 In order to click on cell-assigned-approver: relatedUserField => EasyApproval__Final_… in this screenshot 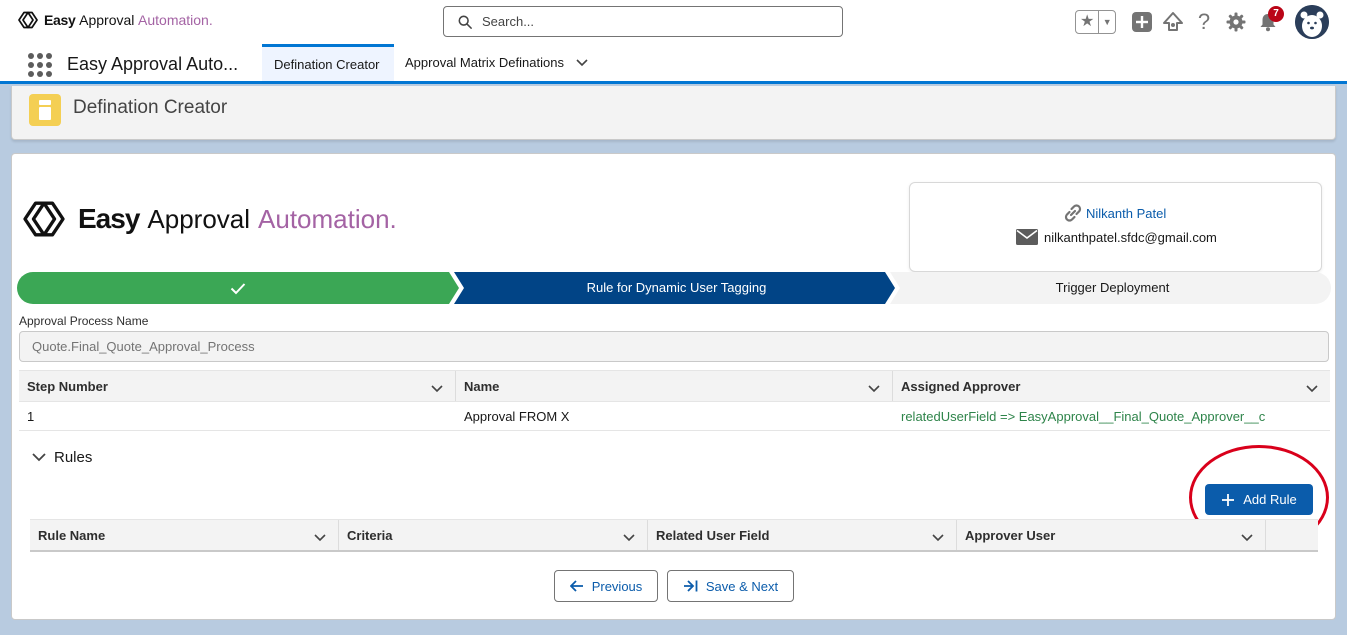, I will do `click(1083, 416)`.